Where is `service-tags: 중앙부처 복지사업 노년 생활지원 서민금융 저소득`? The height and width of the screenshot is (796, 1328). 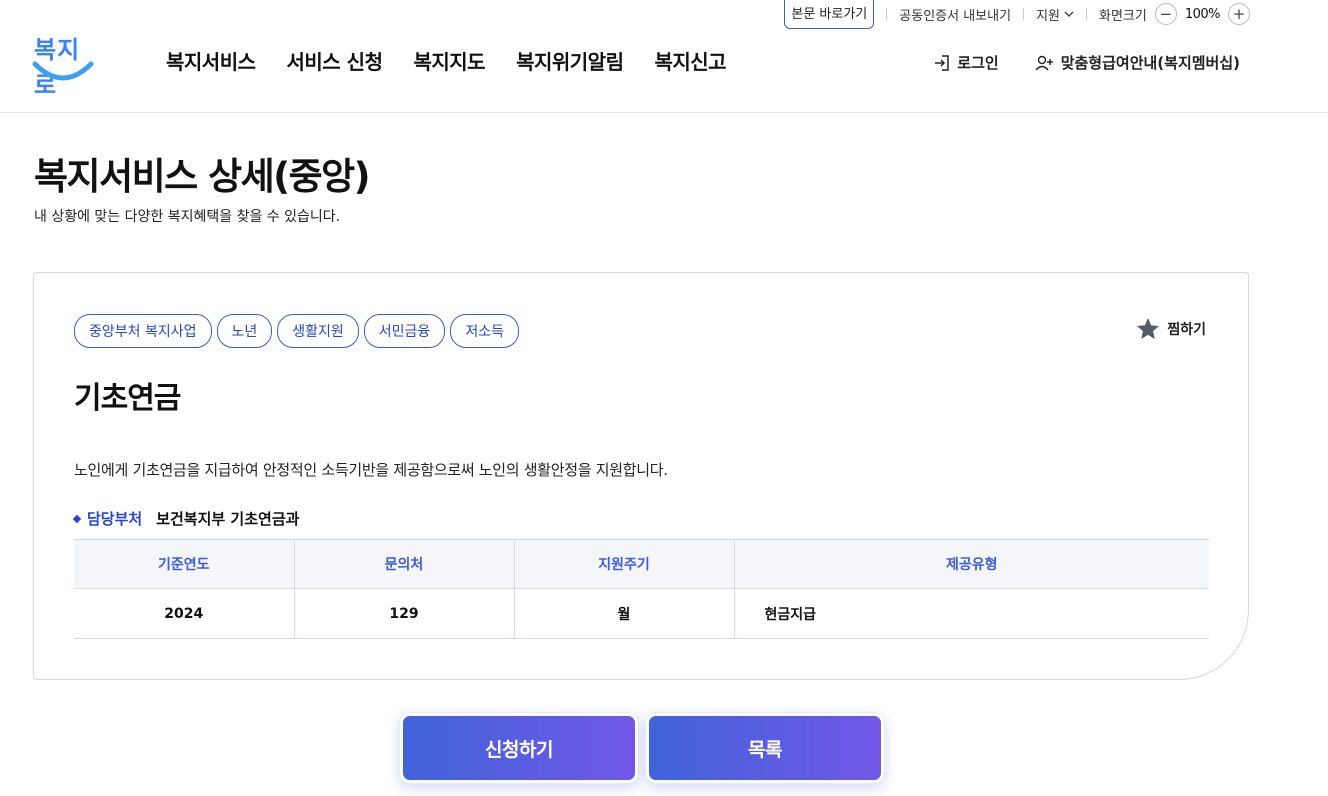 service-tags: 중앙부처 복지사업 노년 생활지원 서민금융 저소득 is located at coordinates (296, 331).